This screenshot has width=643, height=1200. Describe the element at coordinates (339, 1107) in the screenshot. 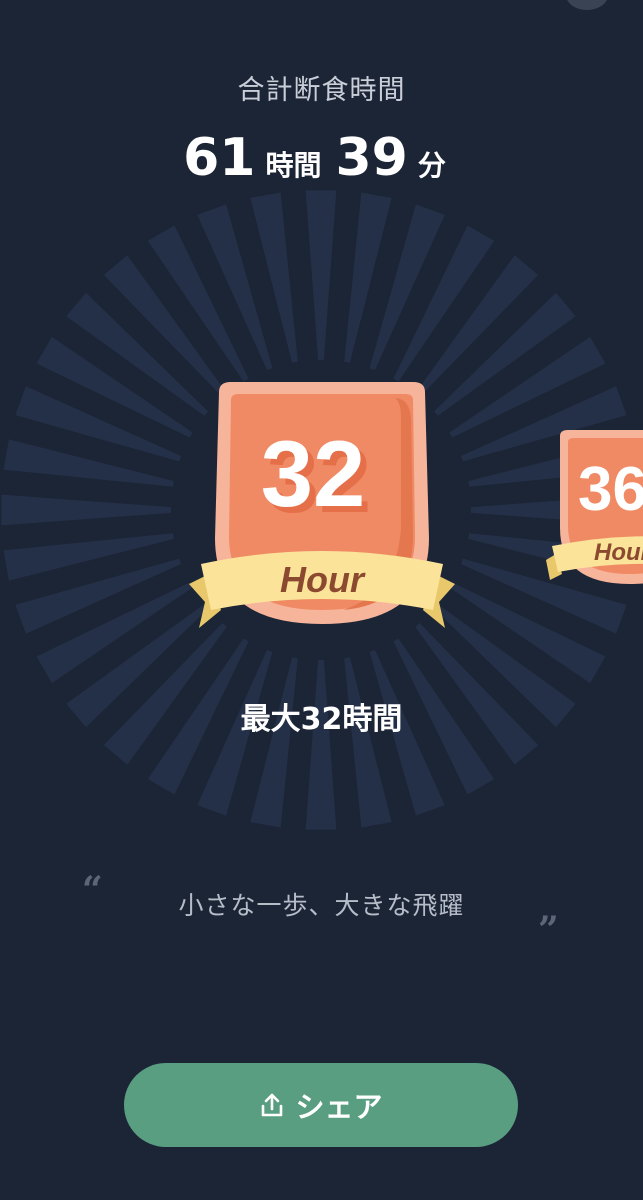

I see `share-label: シェア` at that location.